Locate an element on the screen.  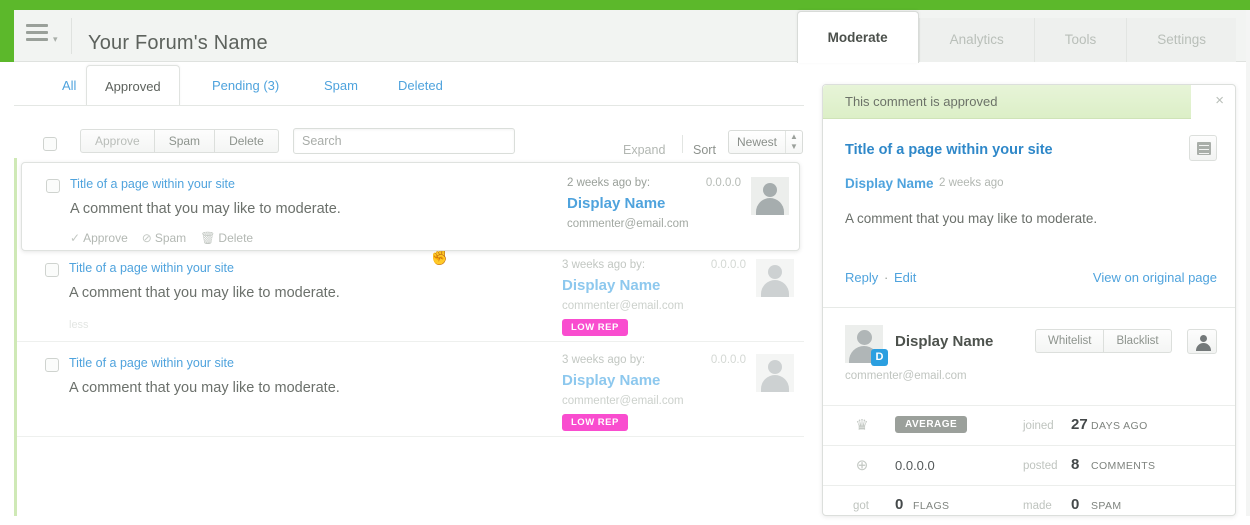
row-spam-action: ⊘ Spam is located at coordinates (164, 238).